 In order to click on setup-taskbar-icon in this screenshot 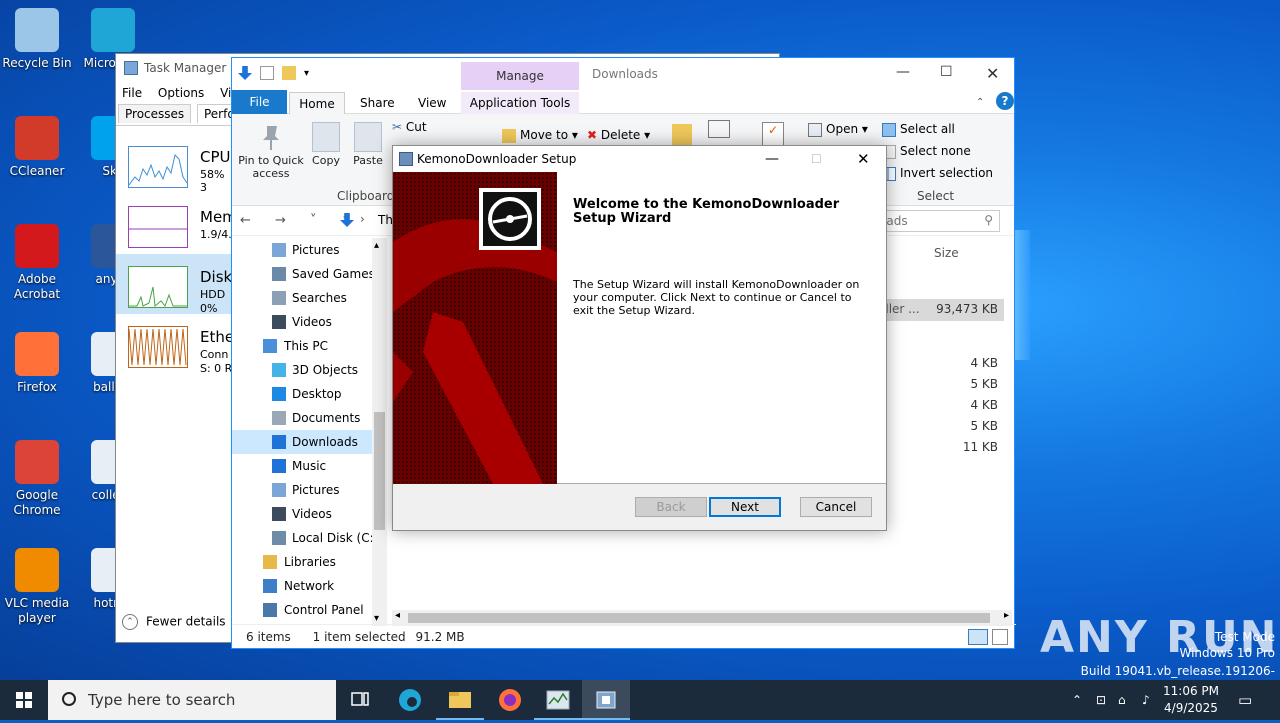, I will do `click(606, 700)`.